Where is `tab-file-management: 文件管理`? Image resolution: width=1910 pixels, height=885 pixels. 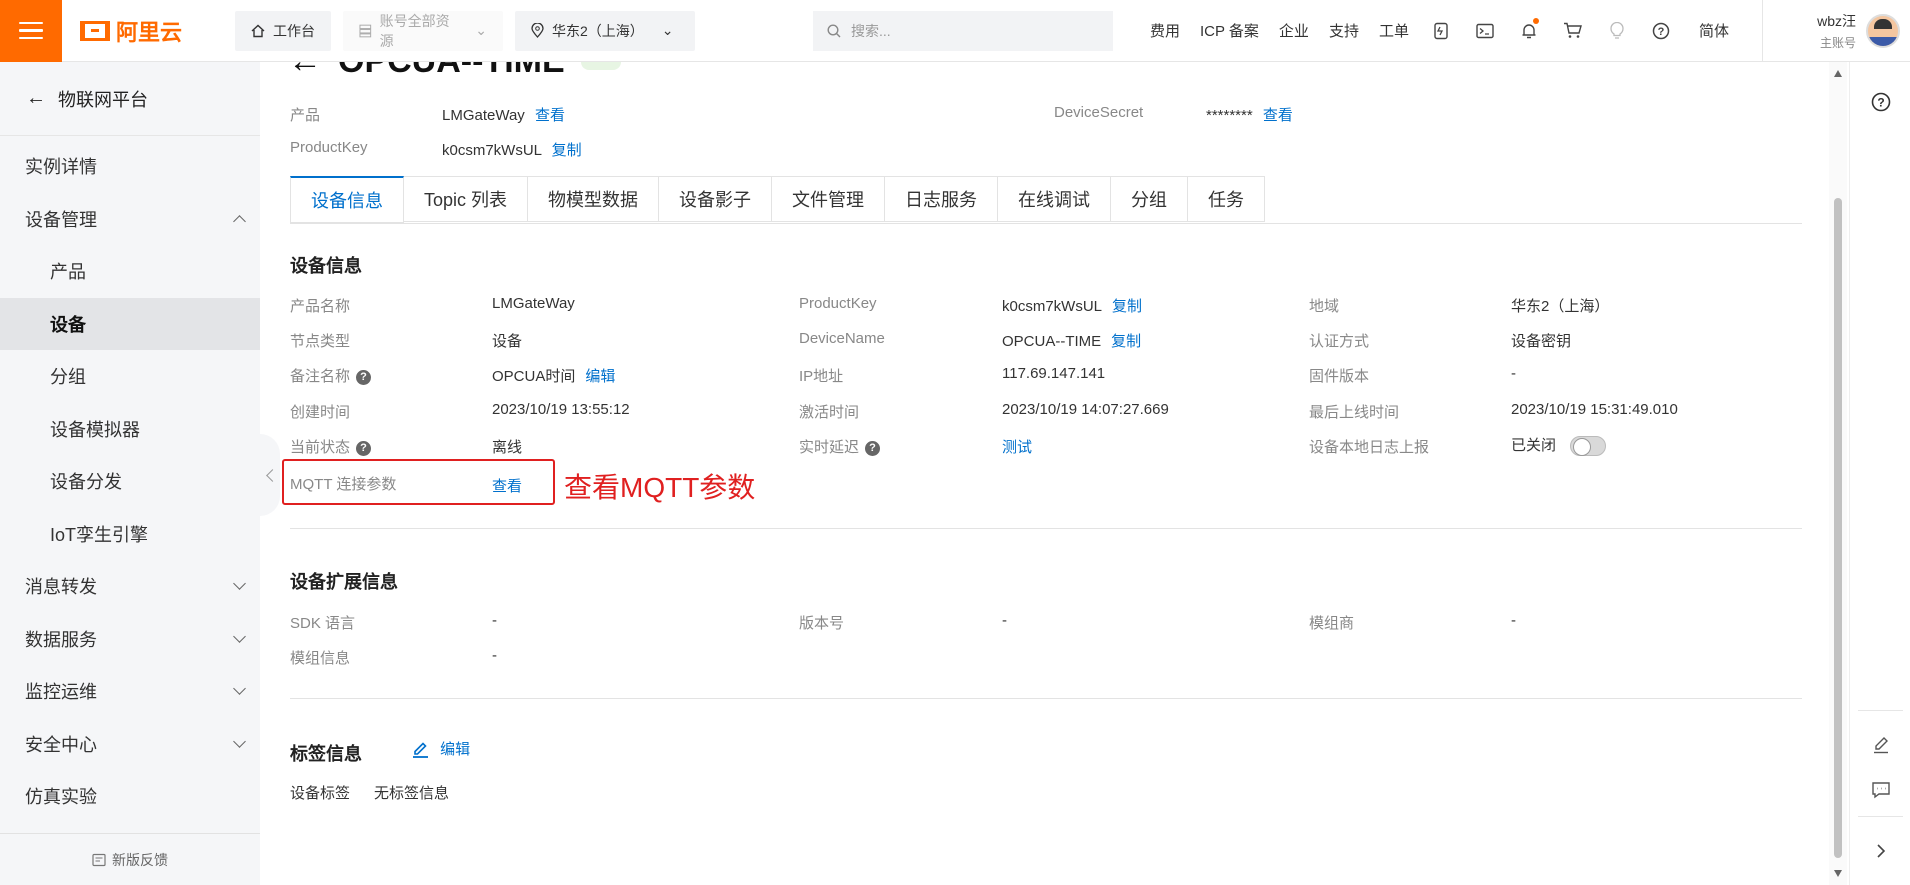 tab-file-management: 文件管理 is located at coordinates (829, 199).